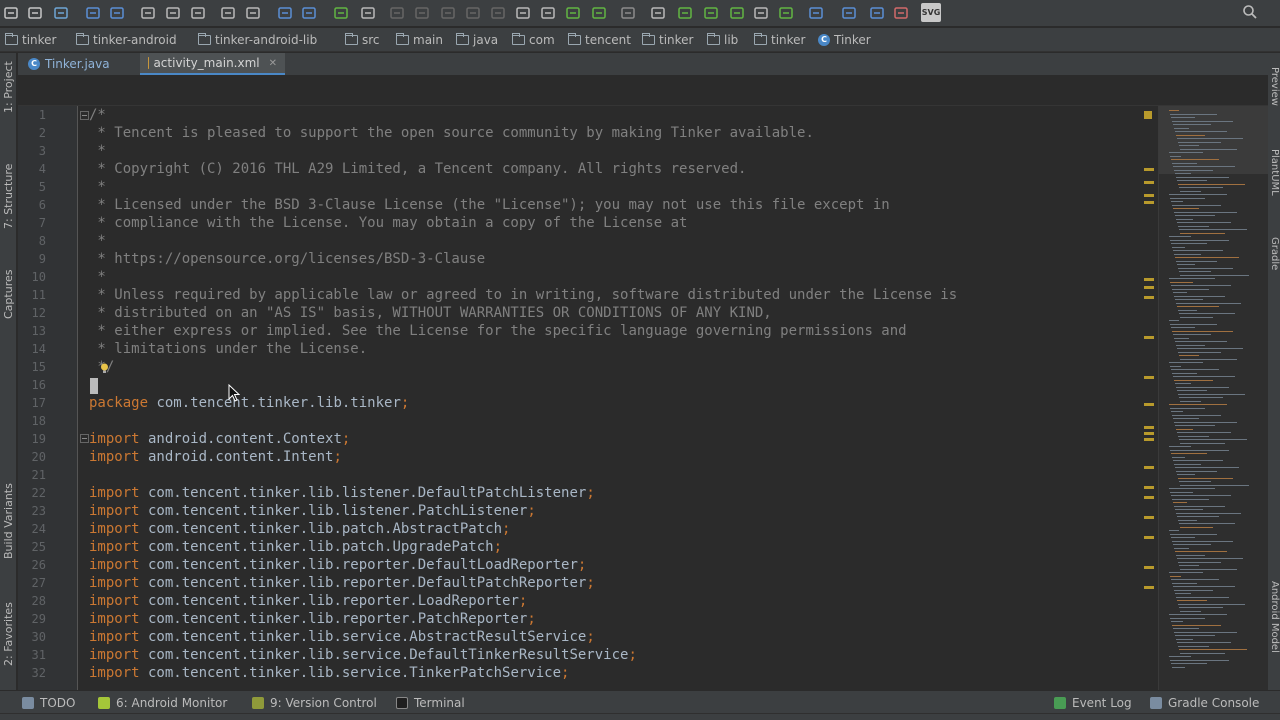 This screenshot has height=720, width=1280. Describe the element at coordinates (578, 385) in the screenshot. I see `code-line: 16` at that location.